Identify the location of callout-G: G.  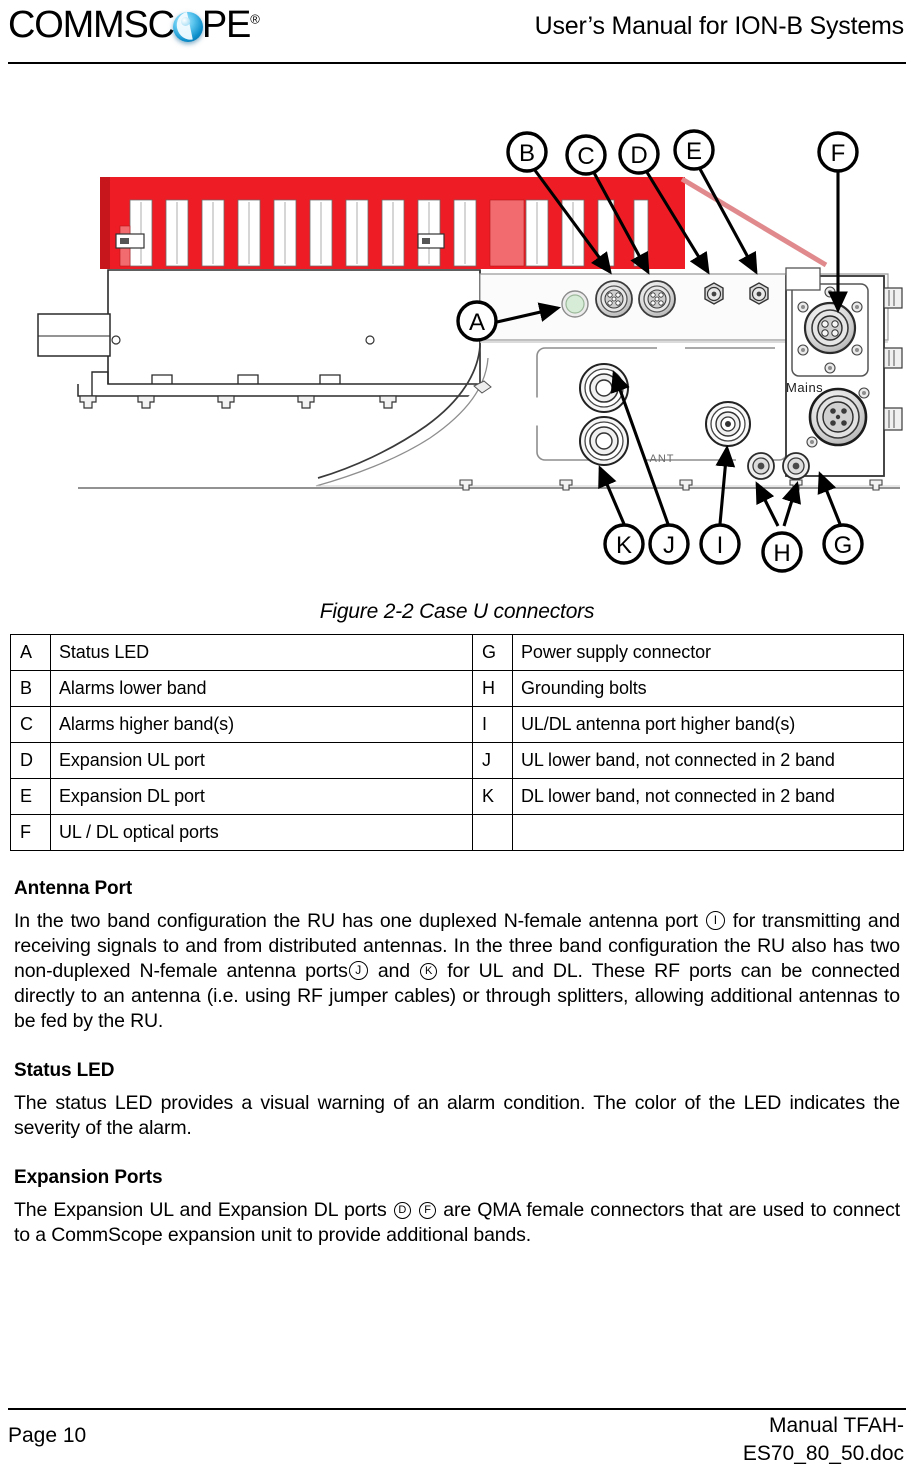
(843, 544).